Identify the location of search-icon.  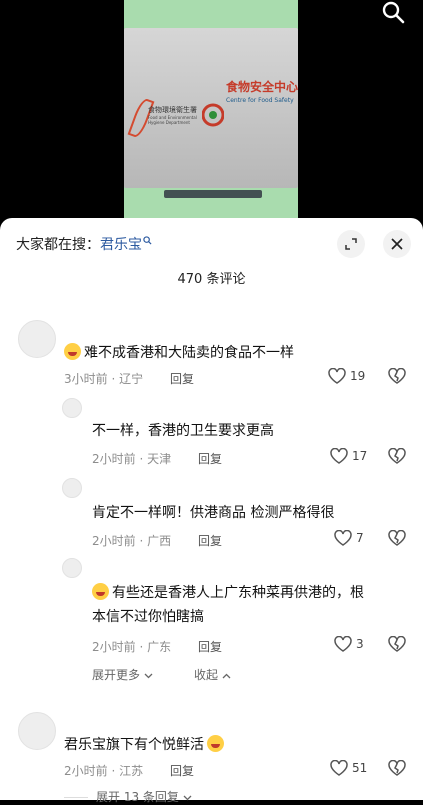
(393, 12).